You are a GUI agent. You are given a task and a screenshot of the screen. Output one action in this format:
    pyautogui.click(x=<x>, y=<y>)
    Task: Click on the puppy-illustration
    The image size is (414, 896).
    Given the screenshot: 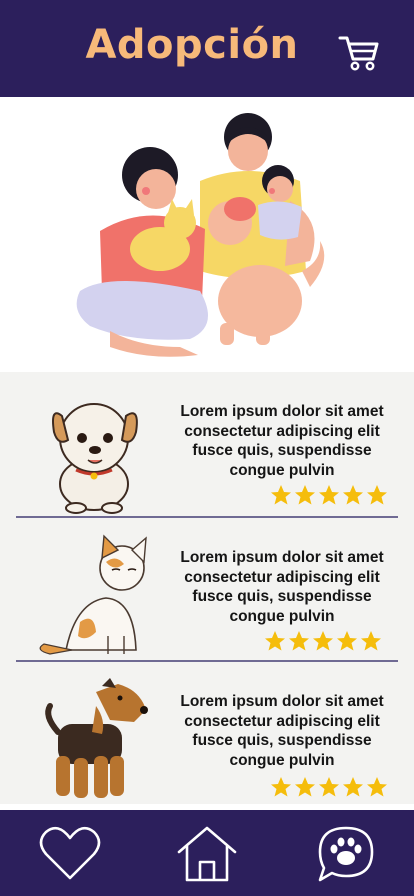 What is the action you would take?
    pyautogui.click(x=95, y=458)
    